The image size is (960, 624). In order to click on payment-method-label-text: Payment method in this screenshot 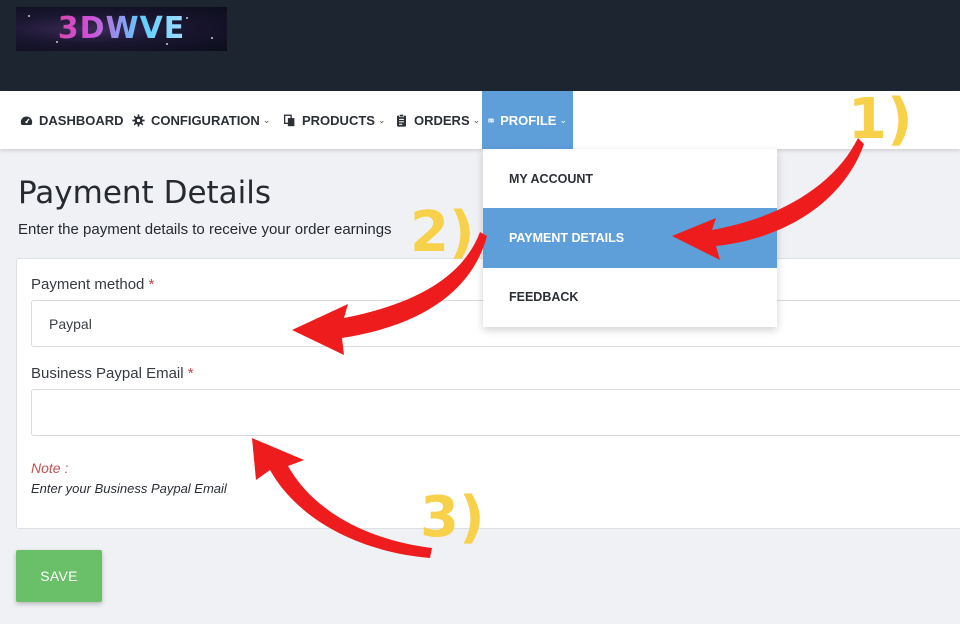, I will do `click(88, 284)`.